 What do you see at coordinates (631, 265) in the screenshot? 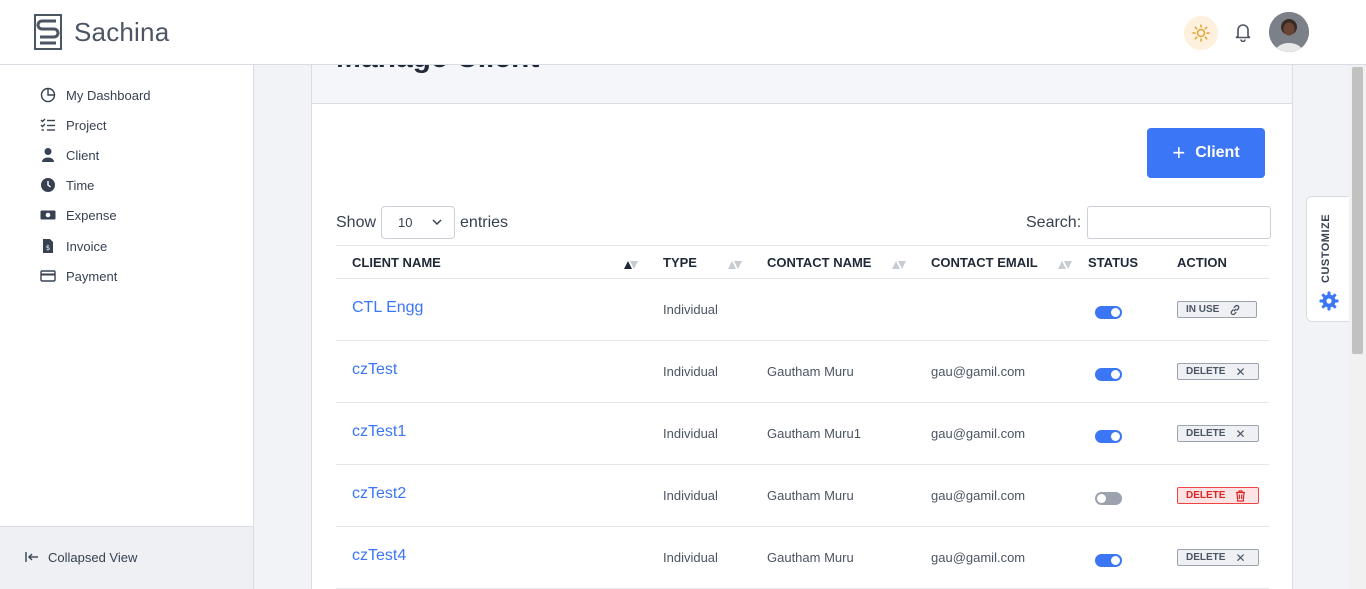
I see `sort-asc-icon` at bounding box center [631, 265].